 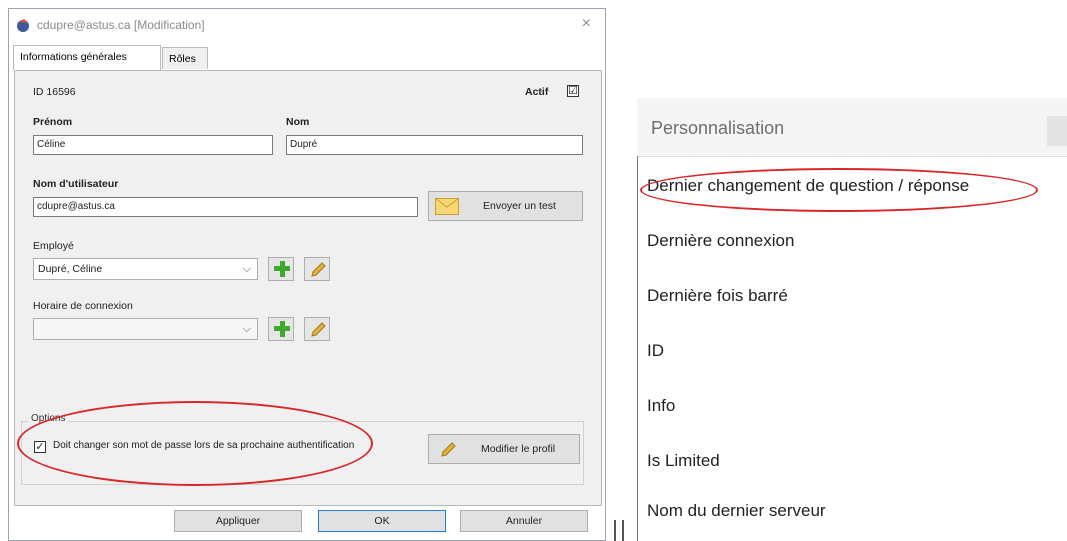 What do you see at coordinates (185, 58) in the screenshot?
I see `tab-roles: Rôles` at bounding box center [185, 58].